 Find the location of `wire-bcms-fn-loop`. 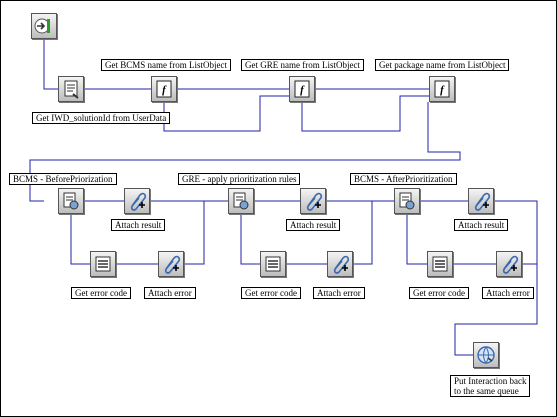

wire-bcms-fn-loop is located at coordinates (226, 113).